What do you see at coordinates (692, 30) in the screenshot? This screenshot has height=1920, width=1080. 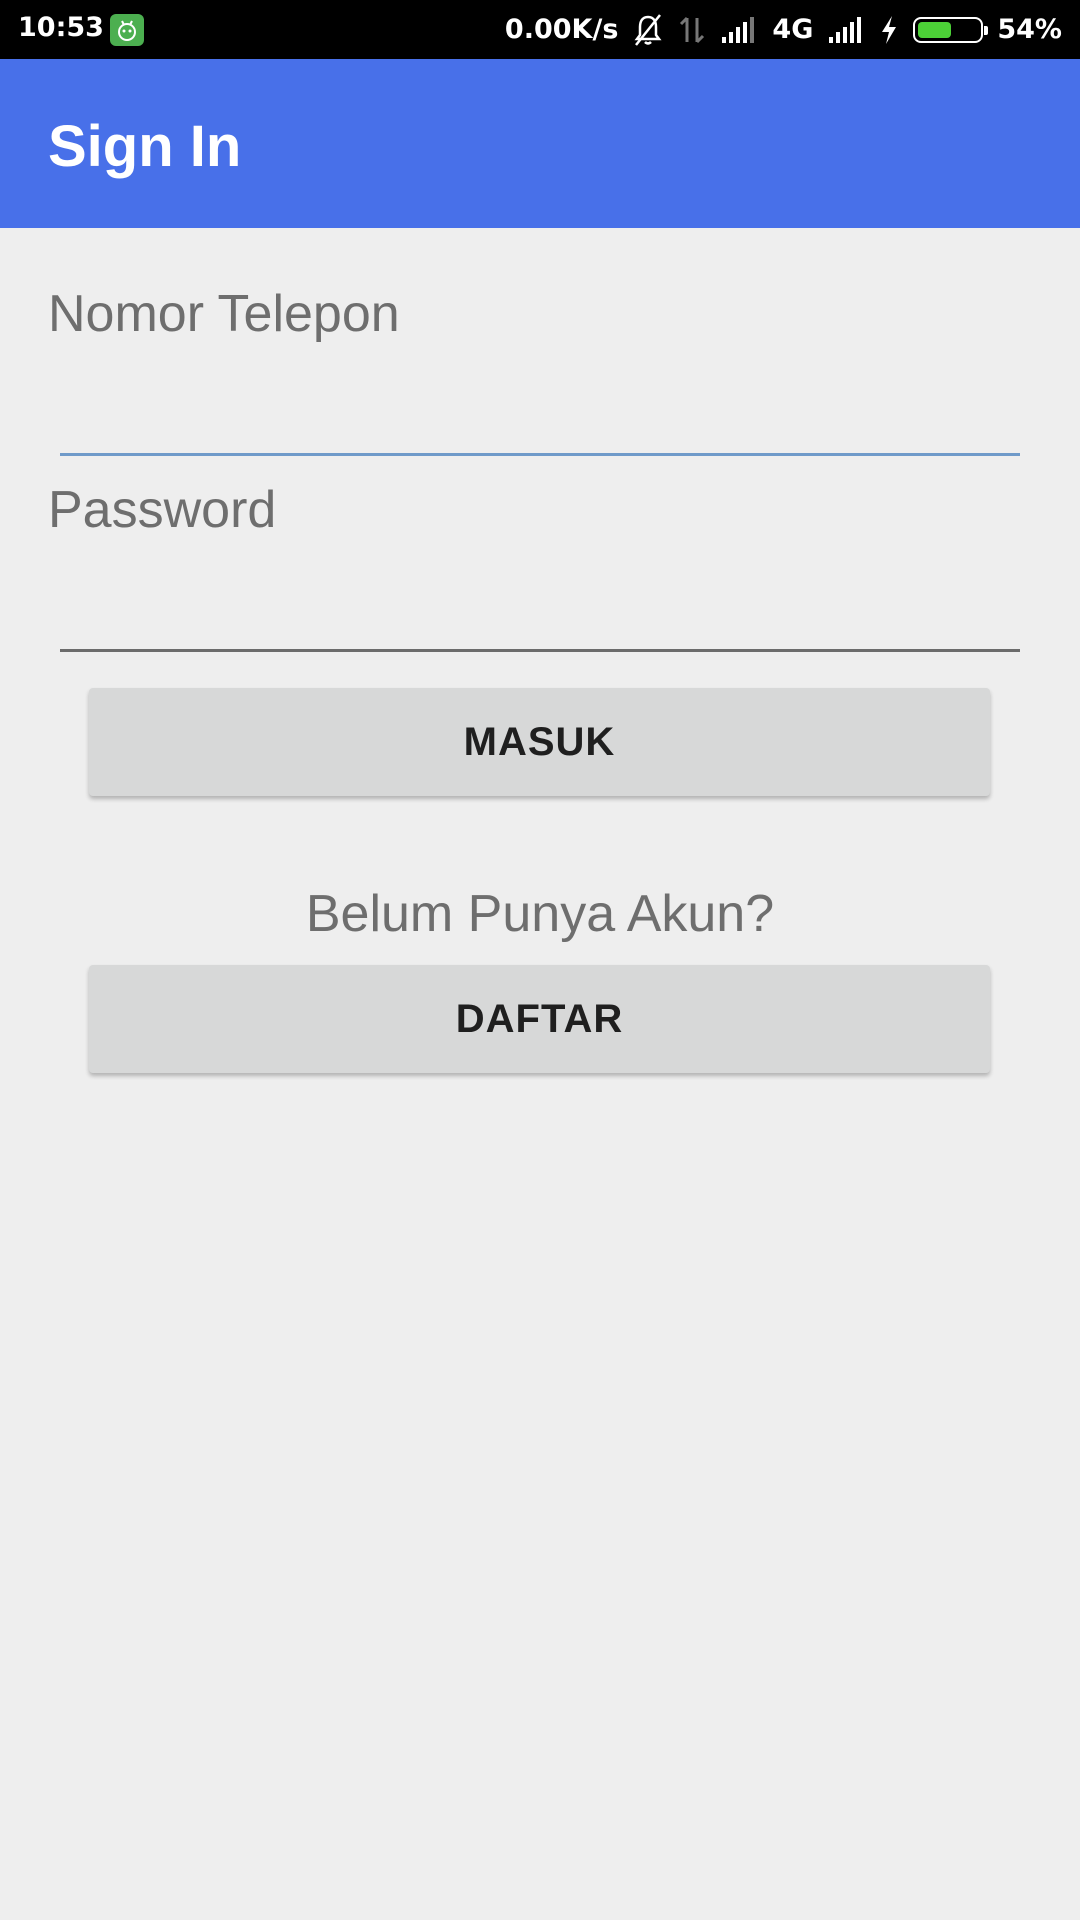 I see `data-arrows-icon` at bounding box center [692, 30].